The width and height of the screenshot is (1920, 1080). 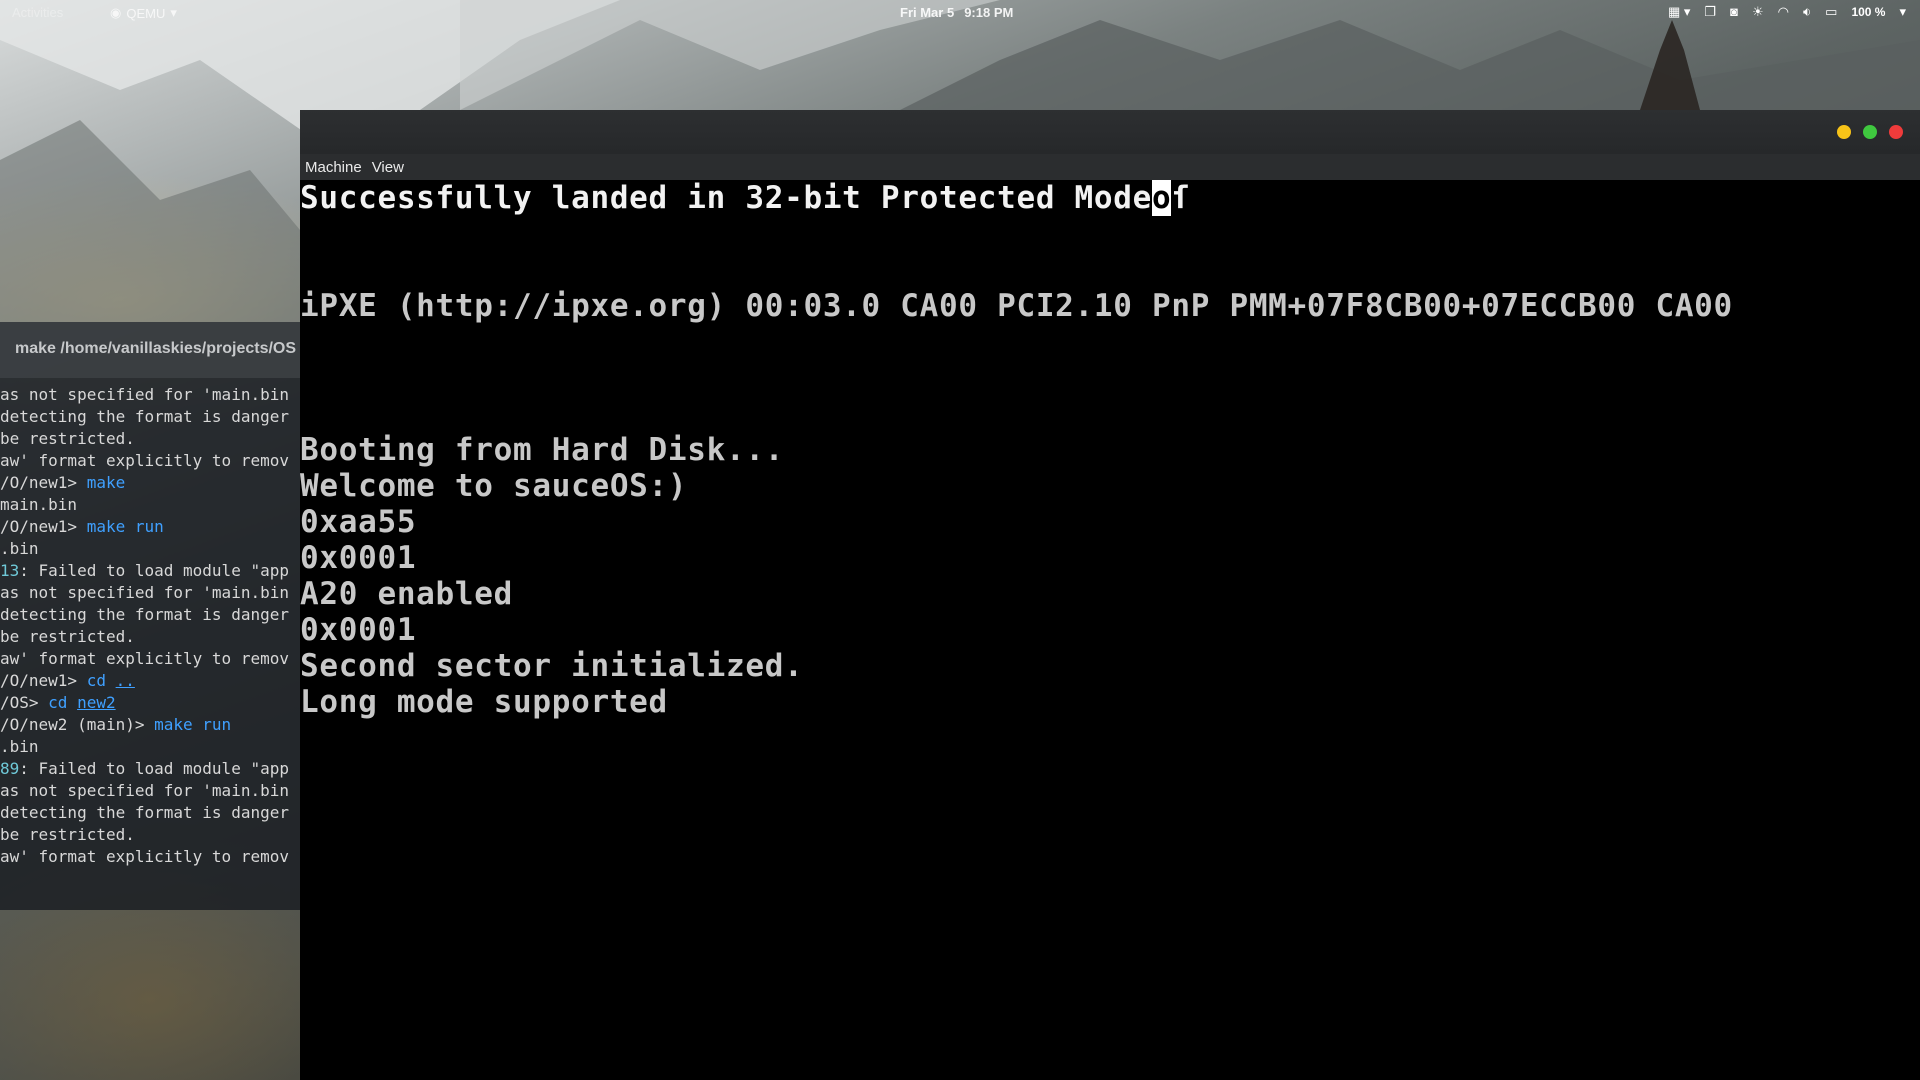 I want to click on screen-line: 0xaa55, so click(x=358, y=522).